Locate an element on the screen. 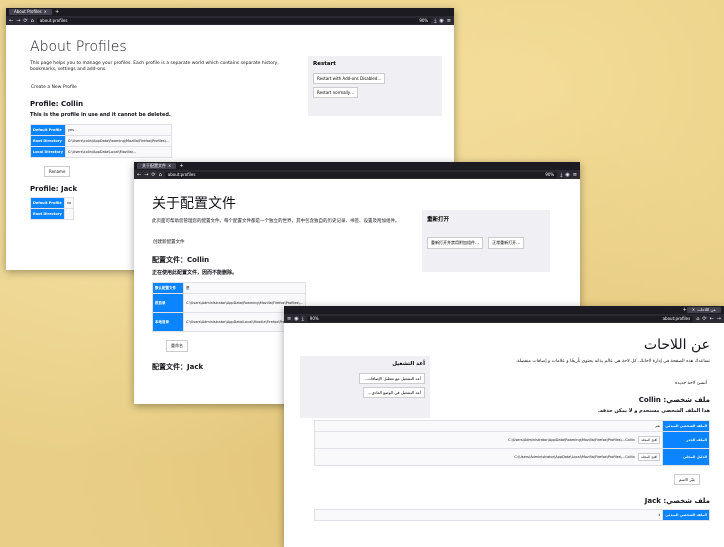 This screenshot has height=547, width=724. table-key: الدليل المحلي is located at coordinates (686, 457).